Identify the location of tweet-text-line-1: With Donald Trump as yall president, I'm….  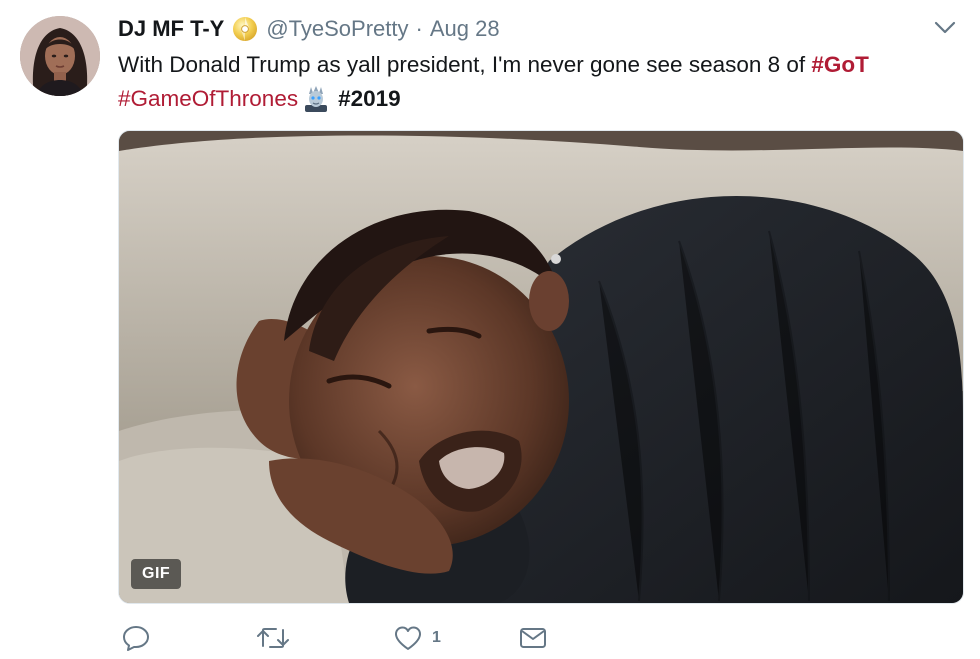
(538, 65).